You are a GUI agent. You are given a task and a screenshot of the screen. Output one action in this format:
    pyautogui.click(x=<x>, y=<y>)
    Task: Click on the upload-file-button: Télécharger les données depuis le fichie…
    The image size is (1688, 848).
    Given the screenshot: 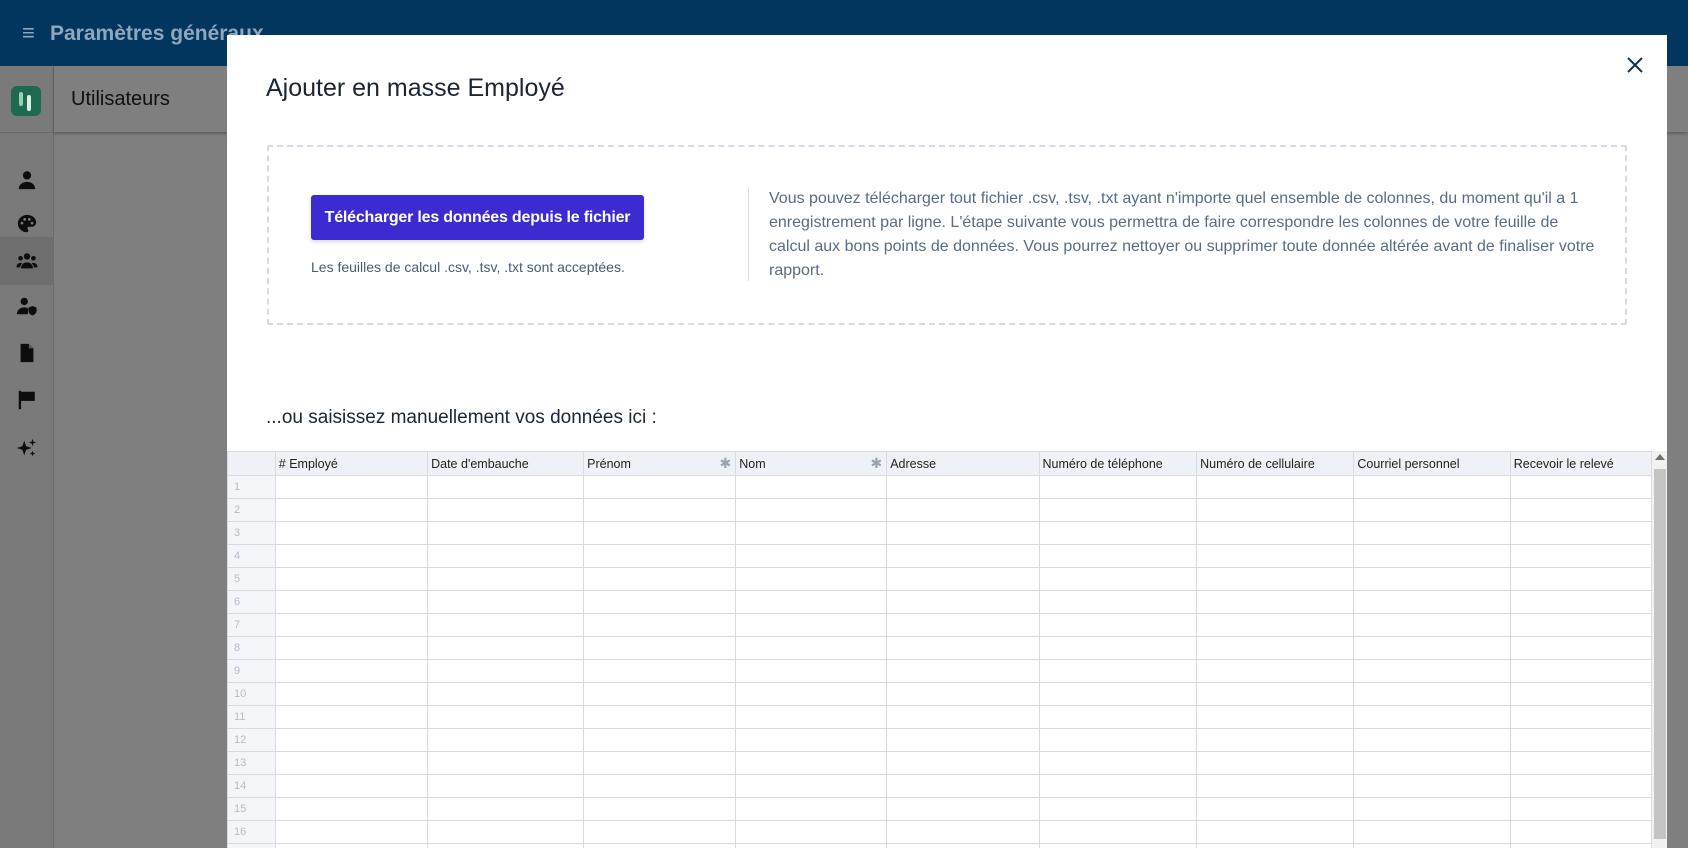 What is the action you would take?
    pyautogui.click(x=477, y=217)
    